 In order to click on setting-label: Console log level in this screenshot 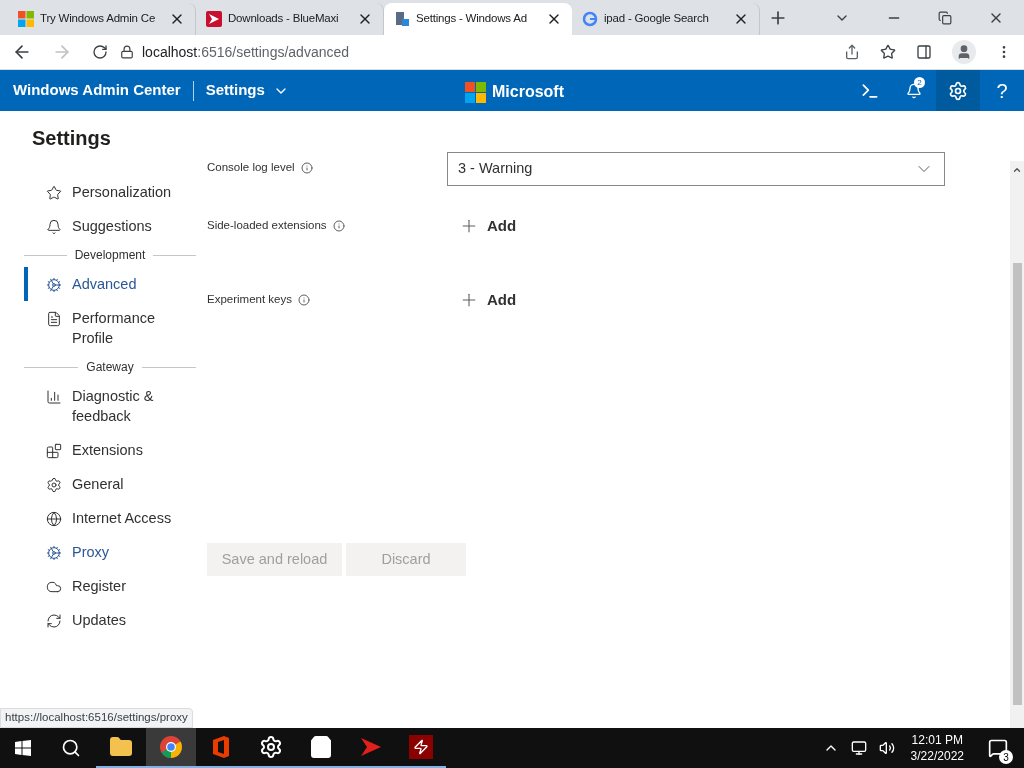, I will do `click(251, 167)`.